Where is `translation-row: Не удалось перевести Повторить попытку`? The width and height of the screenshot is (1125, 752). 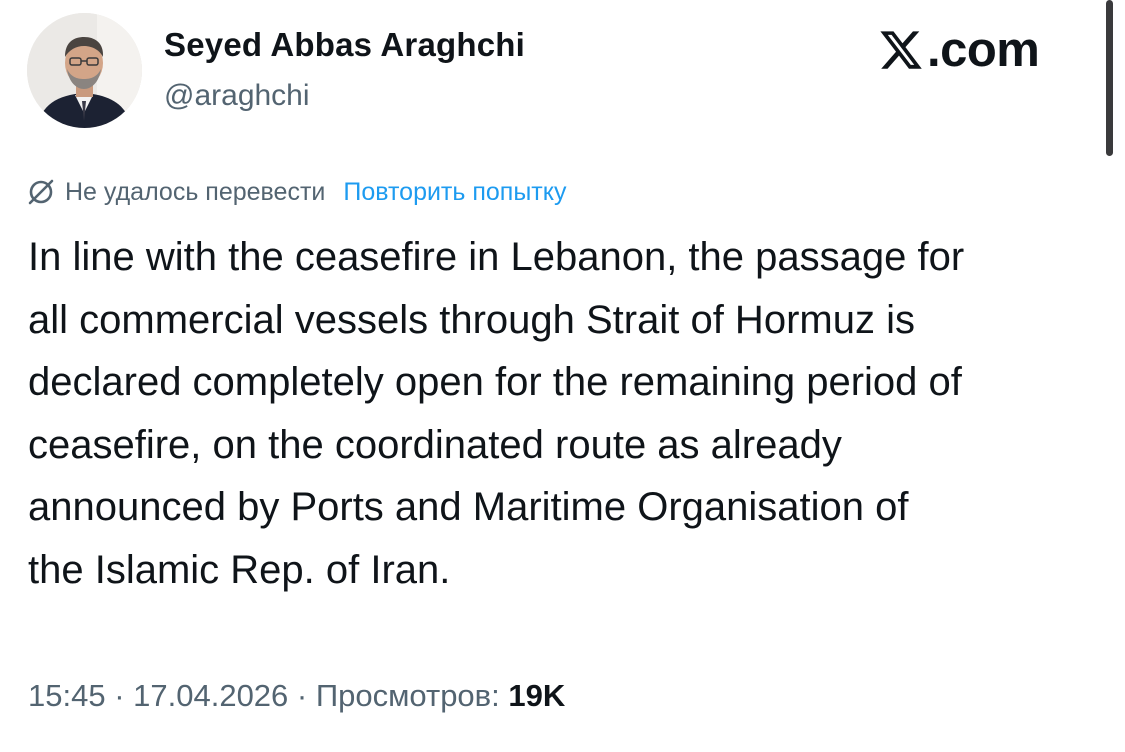 translation-row: Не удалось перевести Повторить попытку is located at coordinates (295, 192).